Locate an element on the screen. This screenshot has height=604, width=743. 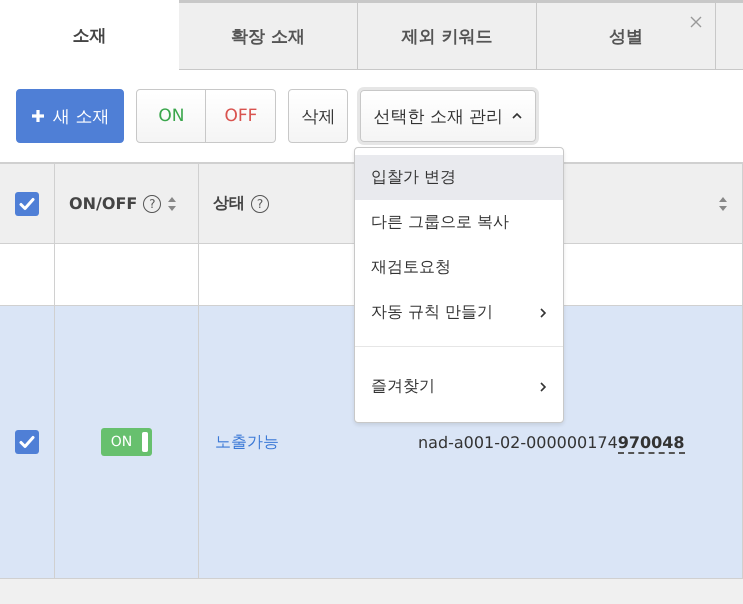
status-link: 노출가능 is located at coordinates (239, 442).